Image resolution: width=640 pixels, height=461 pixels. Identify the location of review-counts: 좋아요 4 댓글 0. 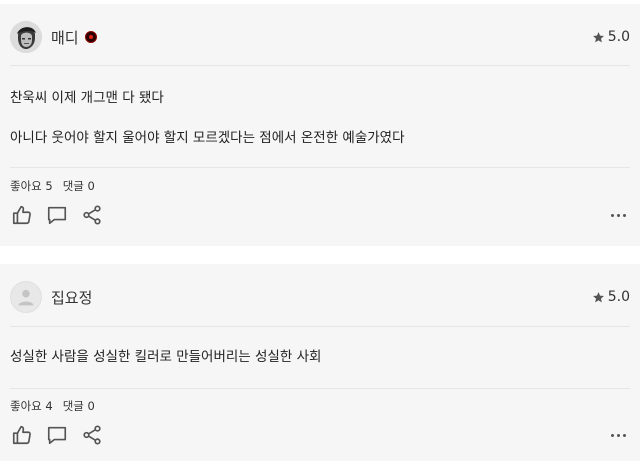
(52, 406).